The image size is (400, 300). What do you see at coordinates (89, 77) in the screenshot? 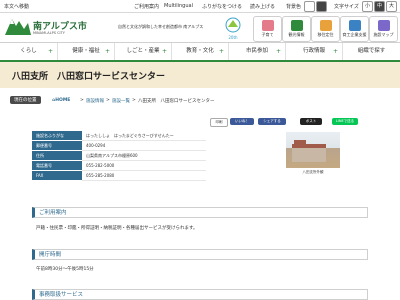
I see `page-title: 八田支所 八田窓口サービスセンター` at bounding box center [89, 77].